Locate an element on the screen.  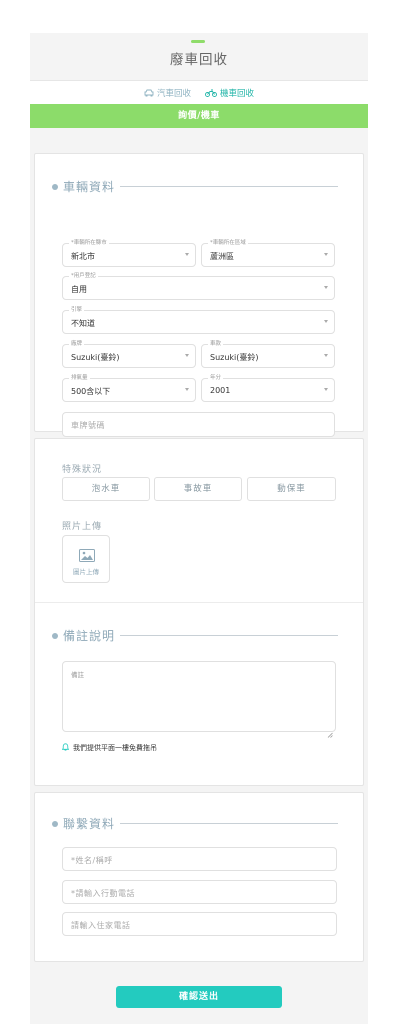
remarks-textarea: 備註 is located at coordinates (199, 699).